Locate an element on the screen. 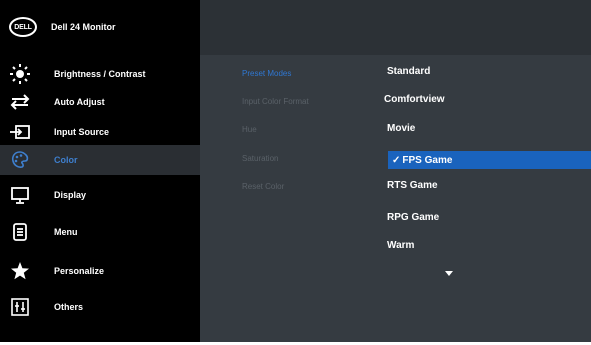  sidebar-item-input-source: Input Source is located at coordinates (100, 132).